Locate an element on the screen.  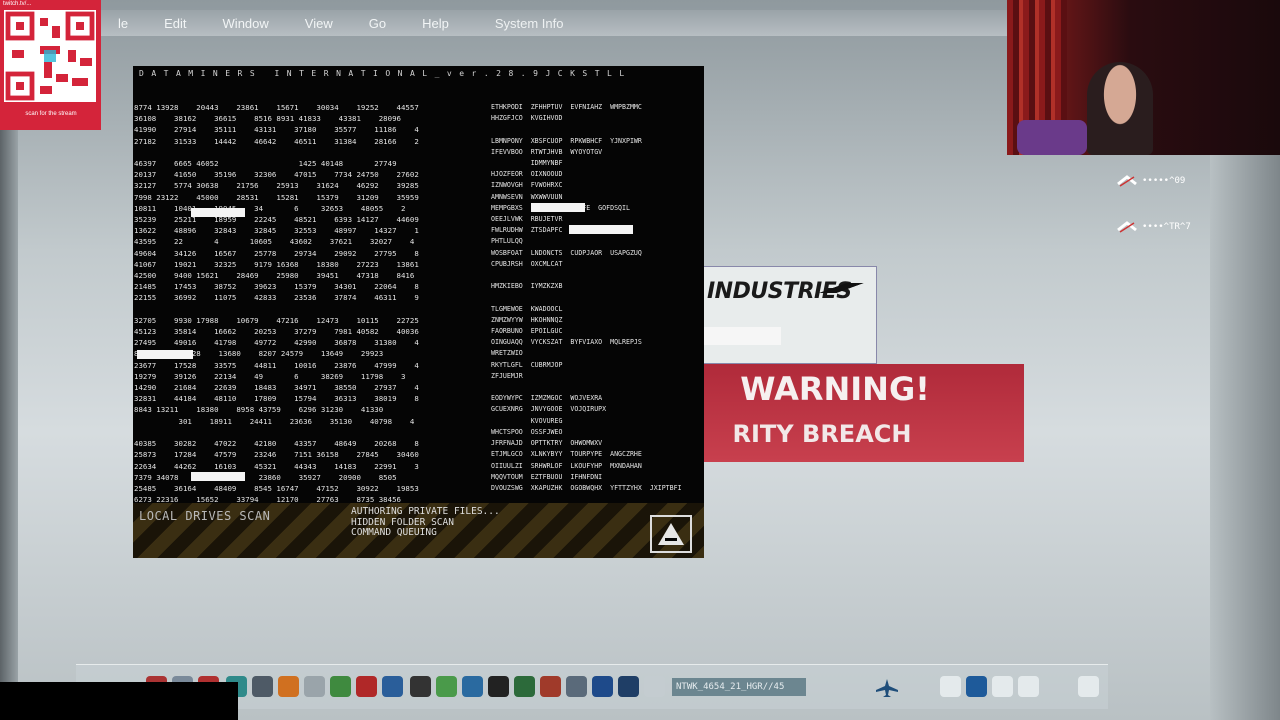
warning-subtitle: RITY BREACH is located at coordinates (822, 434).